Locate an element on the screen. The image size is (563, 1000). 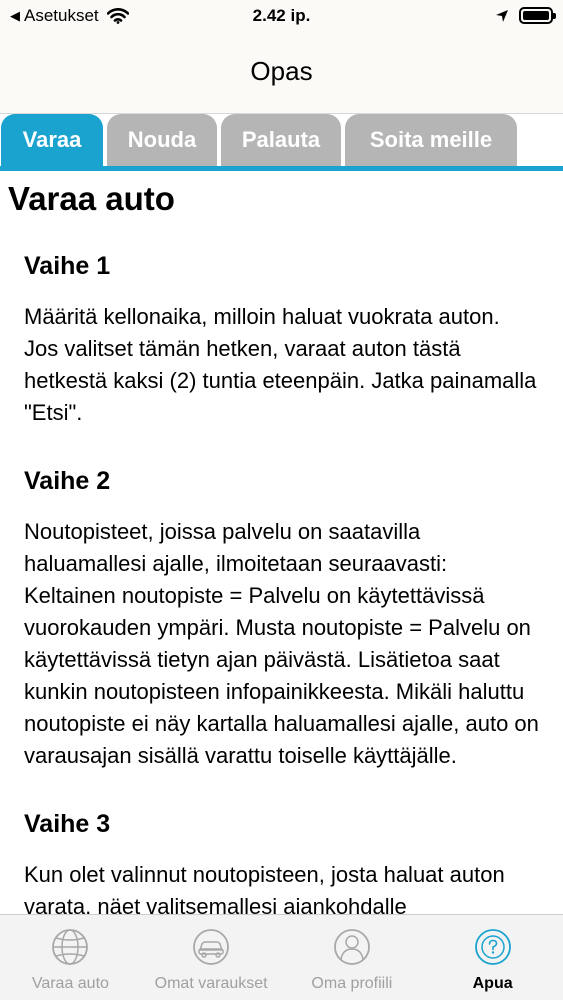
person-icon is located at coordinates (351, 947).